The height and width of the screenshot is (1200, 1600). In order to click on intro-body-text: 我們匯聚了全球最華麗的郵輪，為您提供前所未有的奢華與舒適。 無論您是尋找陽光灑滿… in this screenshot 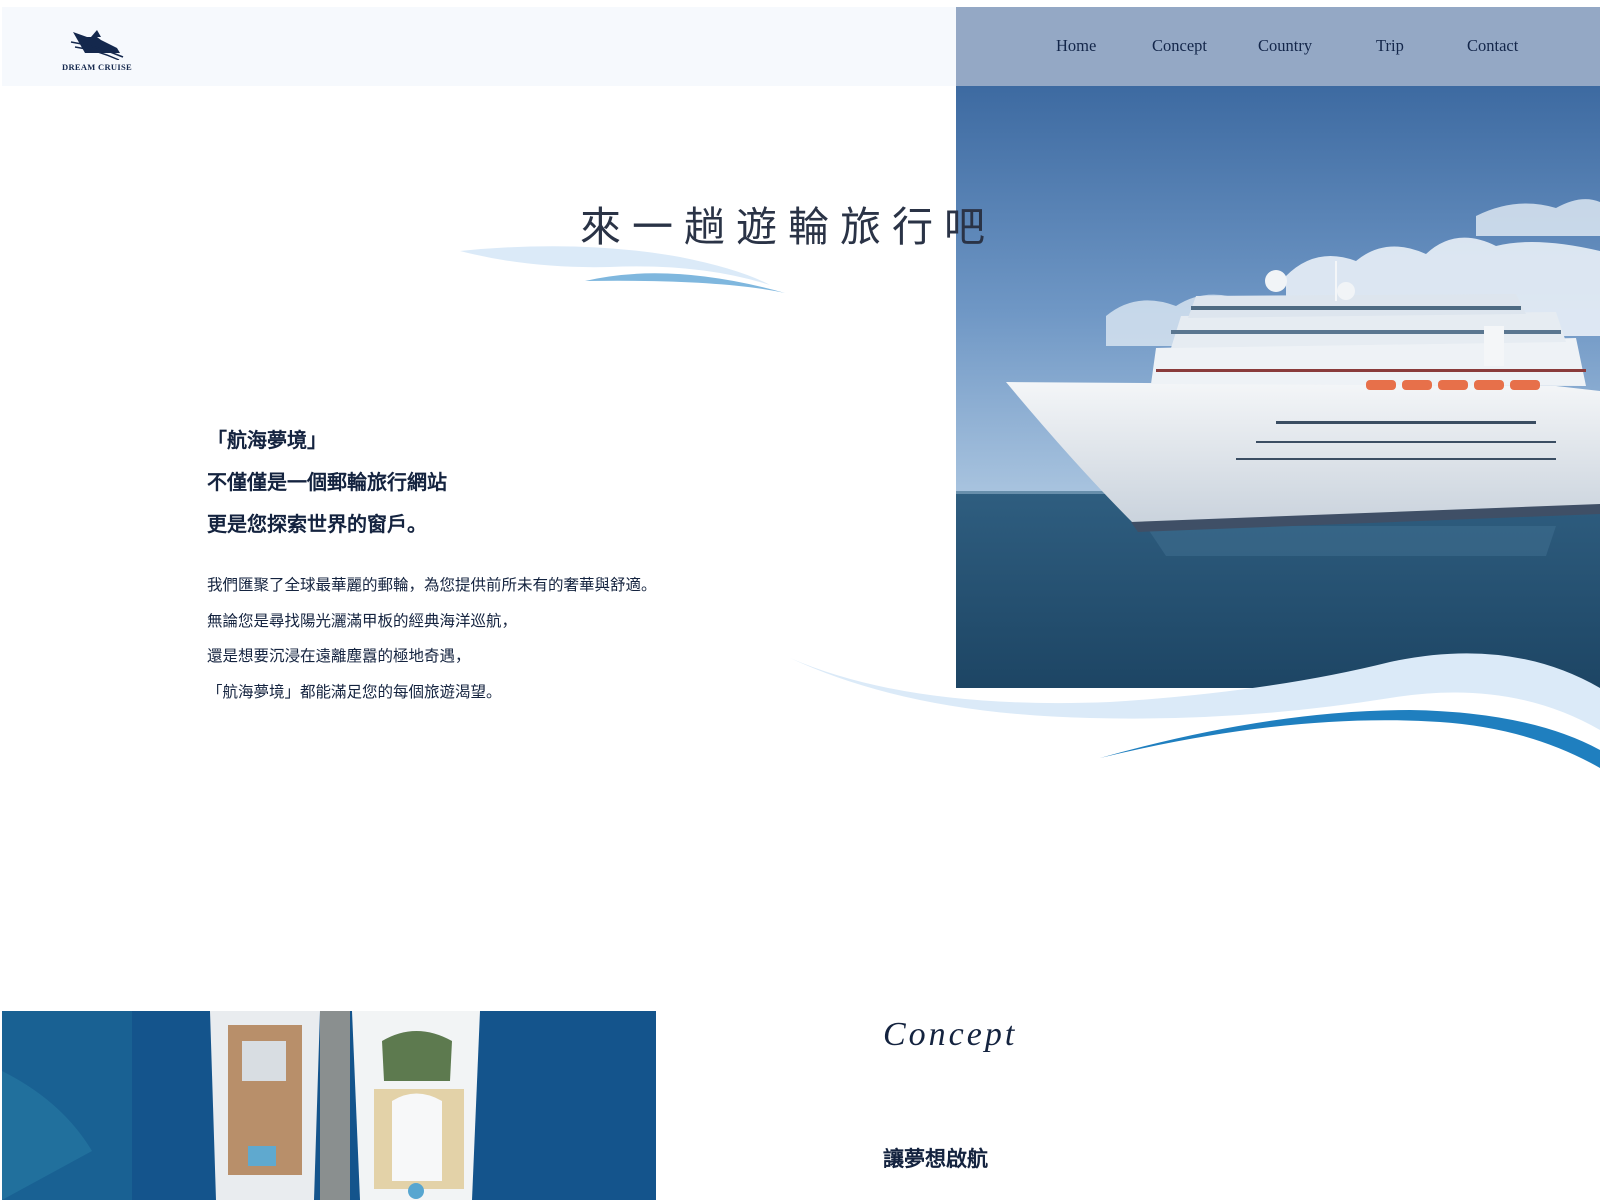, I will do `click(432, 639)`.